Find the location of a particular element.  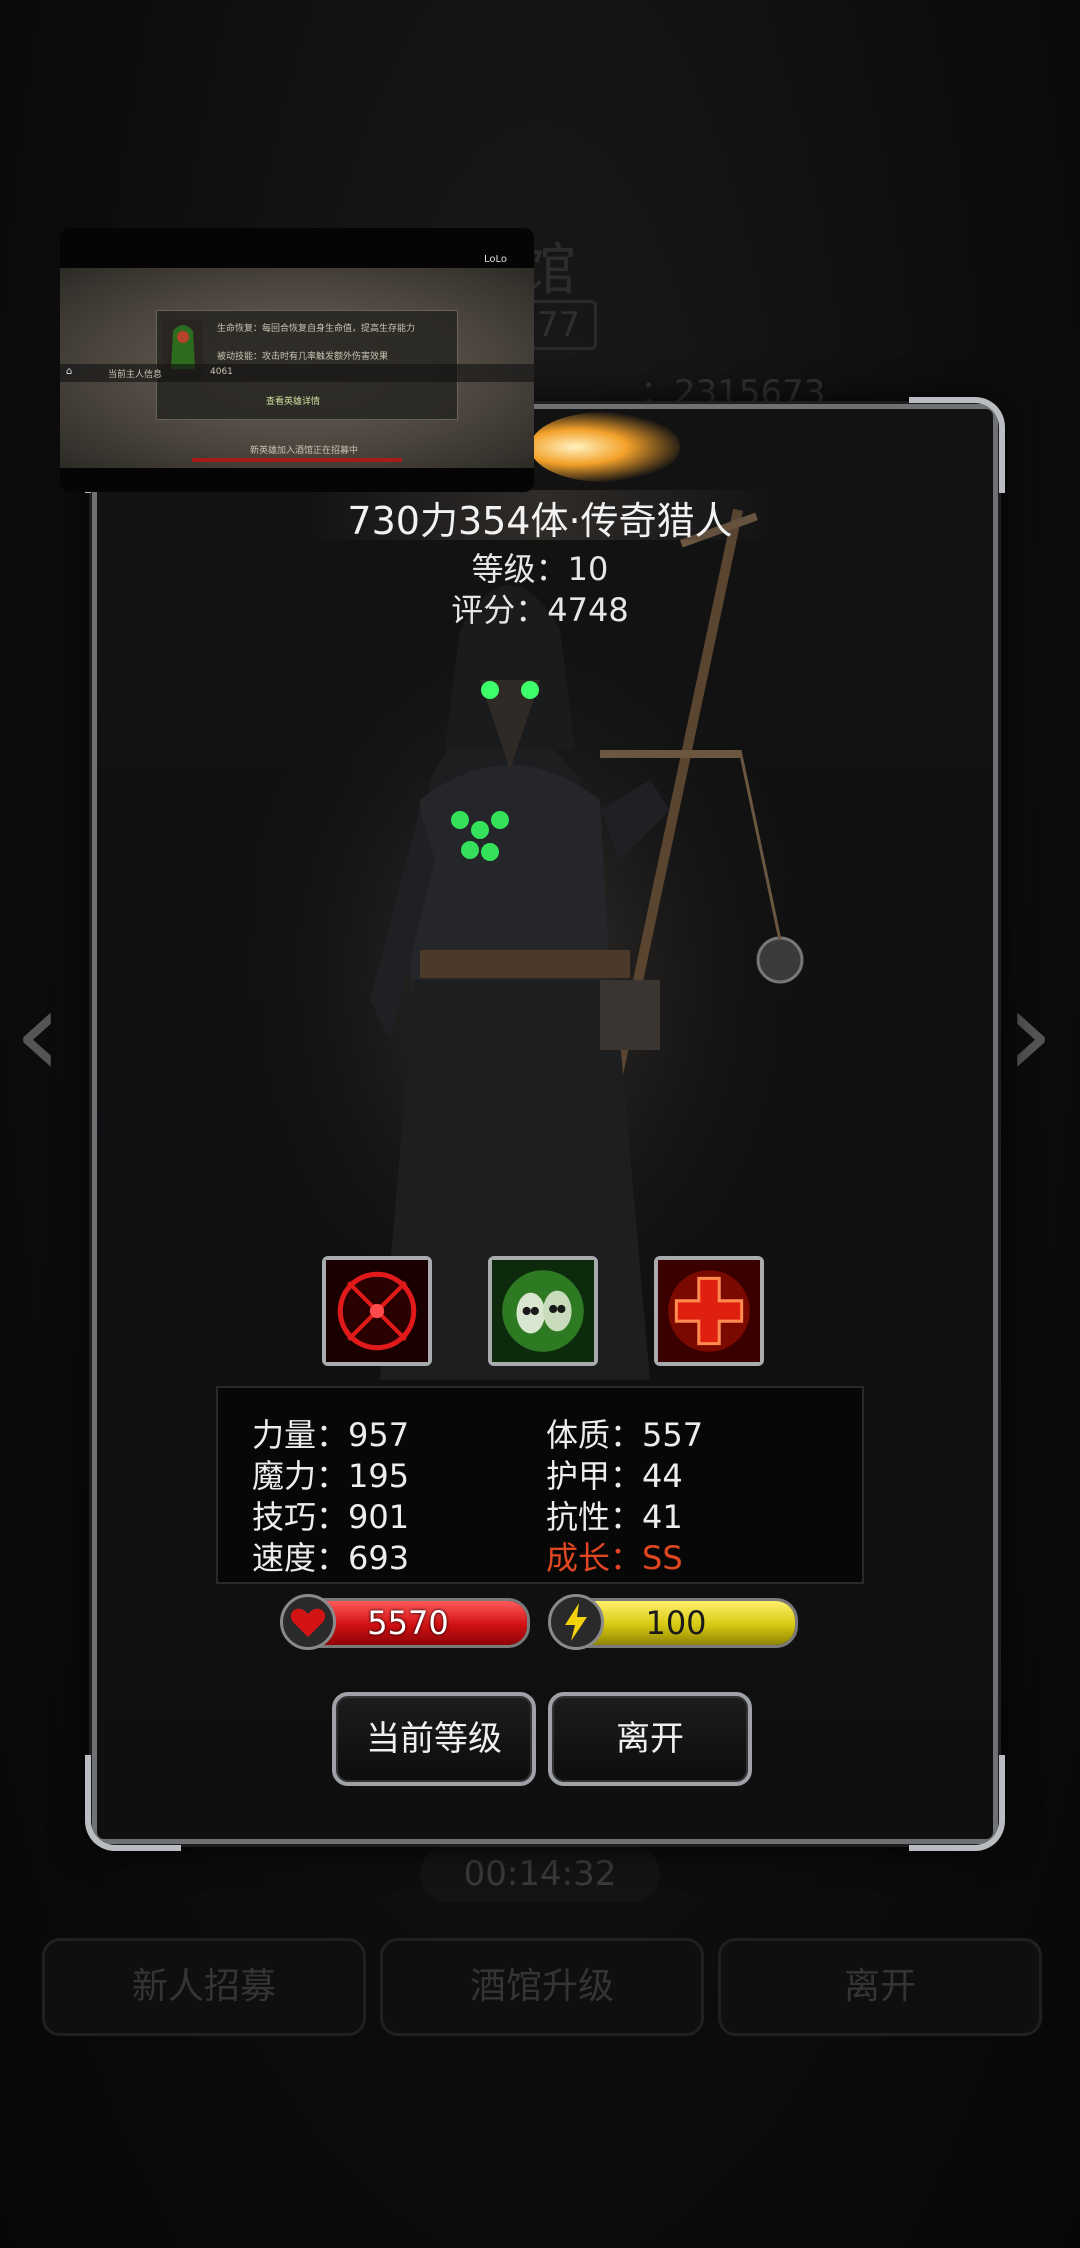

recruit-button: 新人招募 is located at coordinates (204, 1987).